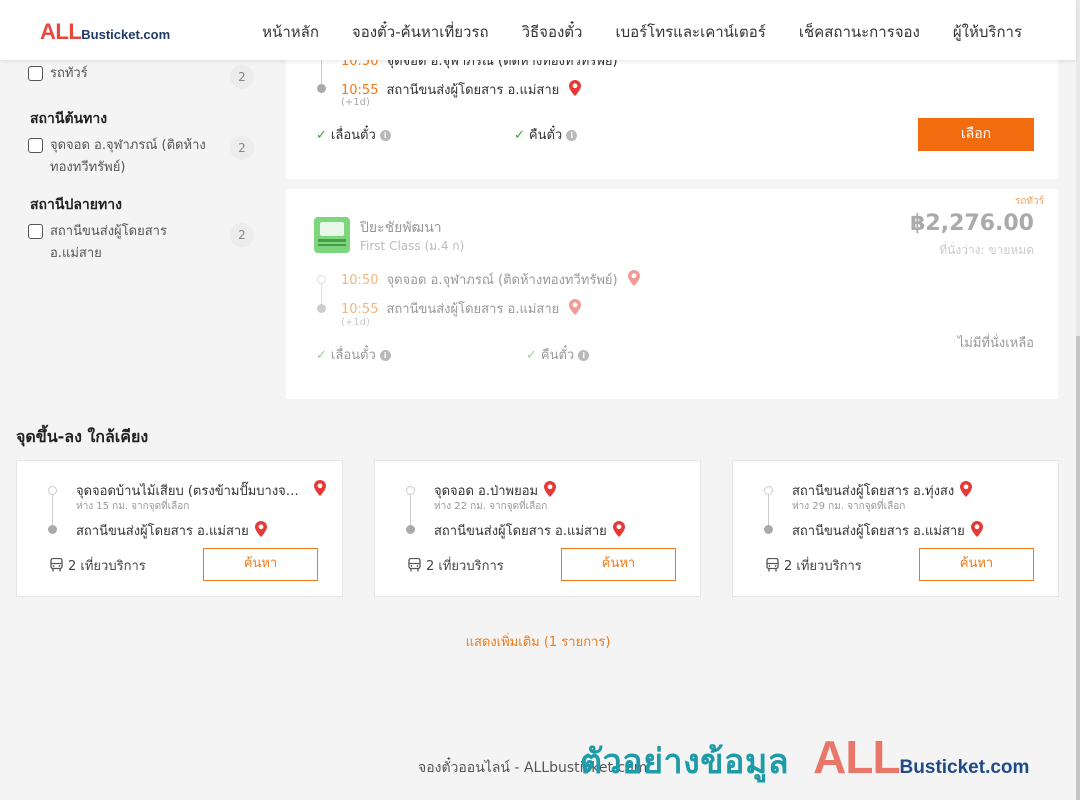 Image resolution: width=1080 pixels, height=800 pixels. What do you see at coordinates (849, 506) in the screenshot?
I see `nearby-distance: ห่าง 29 กม. จากจุดที่เลือก` at bounding box center [849, 506].